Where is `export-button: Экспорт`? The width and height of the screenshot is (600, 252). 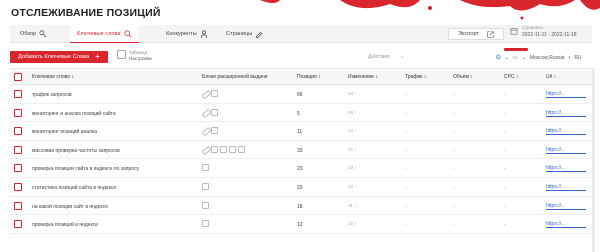 export-button: Экспорт is located at coordinates (476, 34).